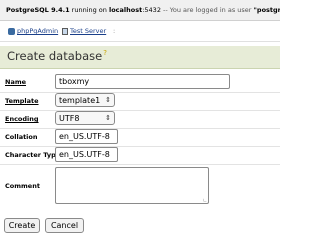 The width and height of the screenshot is (320, 243). I want to click on page-title: Create database, so click(55, 56).